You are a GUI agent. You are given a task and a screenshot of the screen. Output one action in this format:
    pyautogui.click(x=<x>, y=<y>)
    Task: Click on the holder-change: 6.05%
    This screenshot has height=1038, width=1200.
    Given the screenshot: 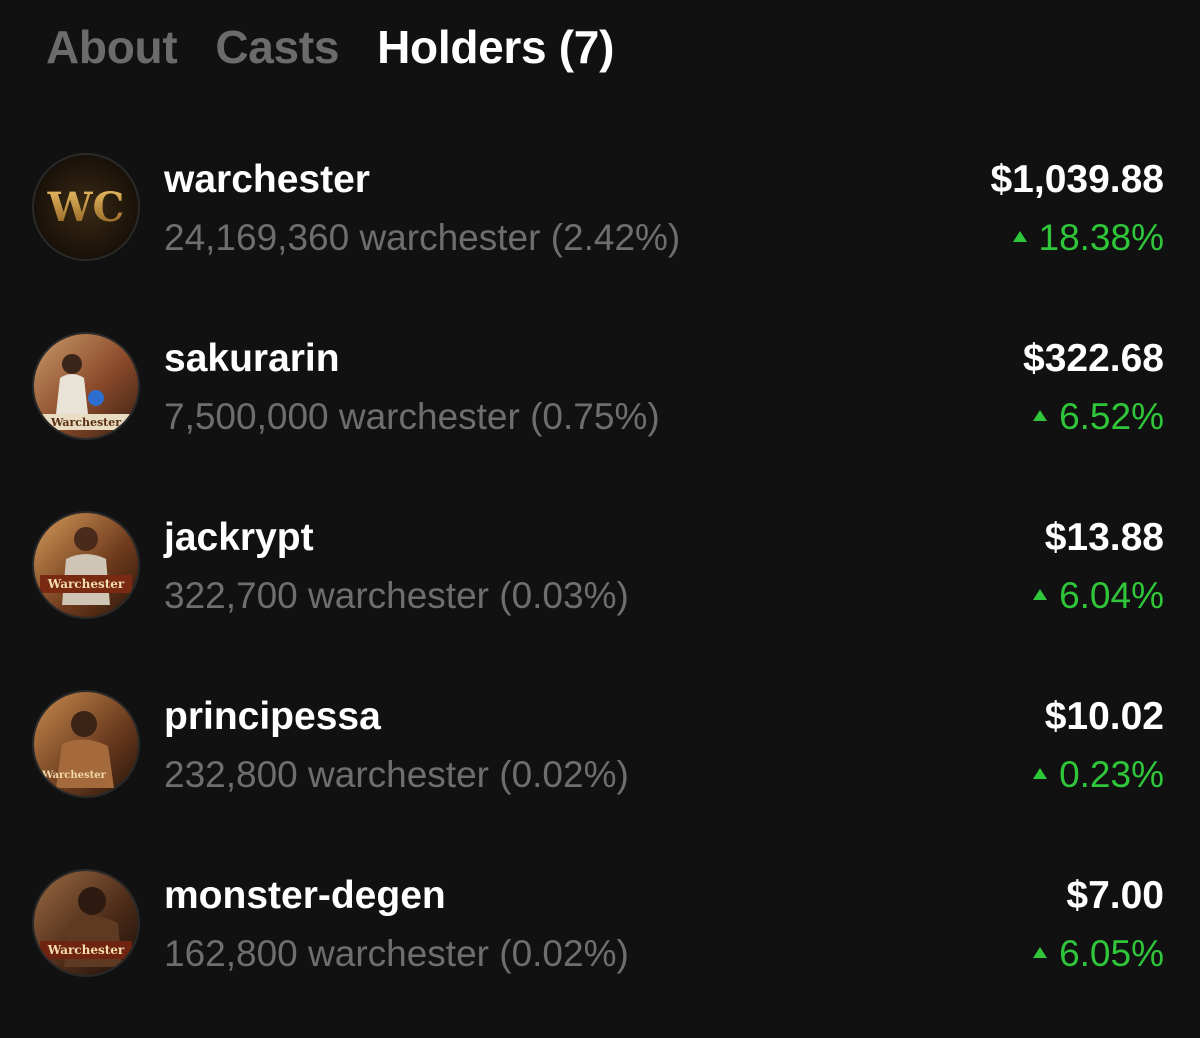 What is the action you would take?
    pyautogui.click(x=1098, y=954)
    